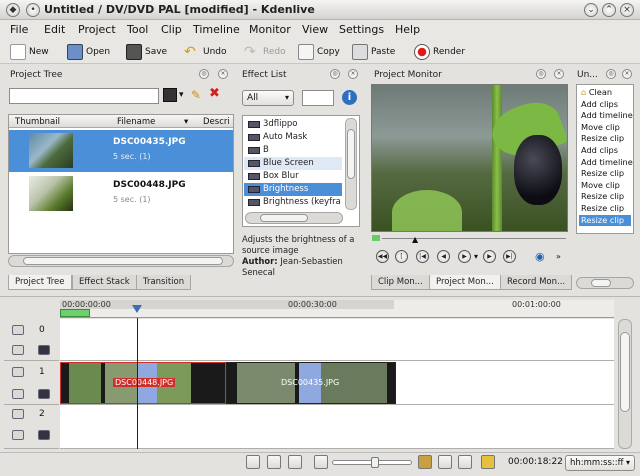 The width and height of the screenshot is (640, 476). I want to click on tree-row: DSC00448.JPG 5 sec. (1), so click(121, 194).